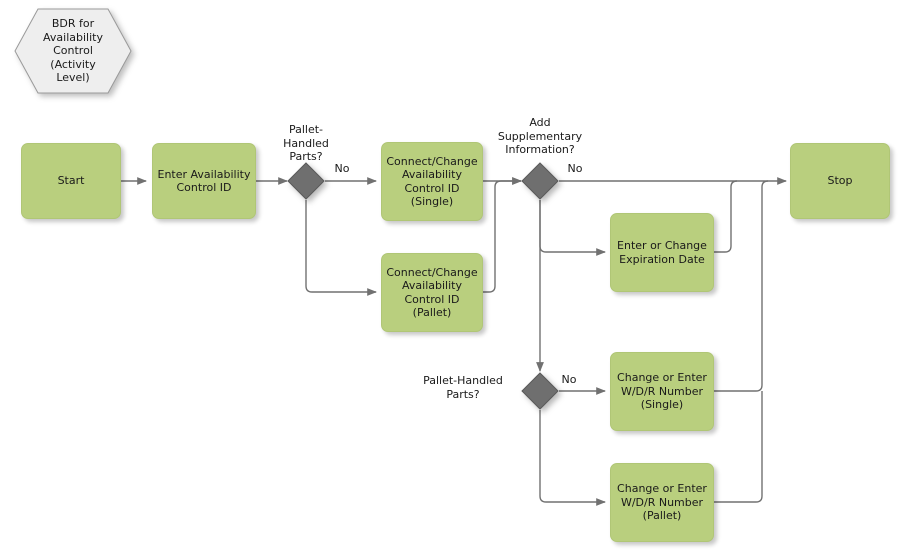  I want to click on decision-add-supplementary-information, so click(540, 181).